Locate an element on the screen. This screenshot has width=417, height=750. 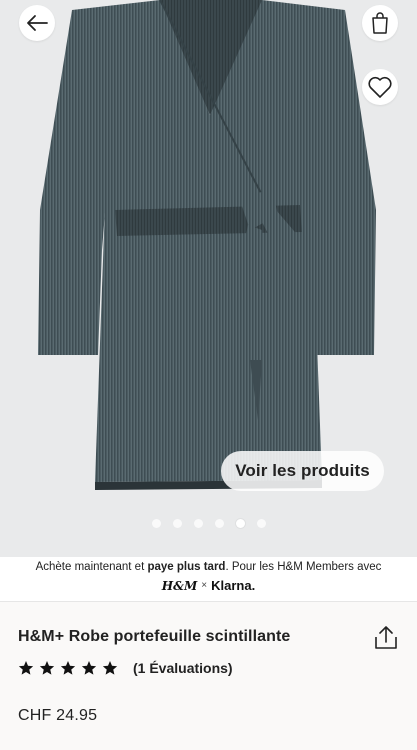
favorite-button is located at coordinates (380, 87).